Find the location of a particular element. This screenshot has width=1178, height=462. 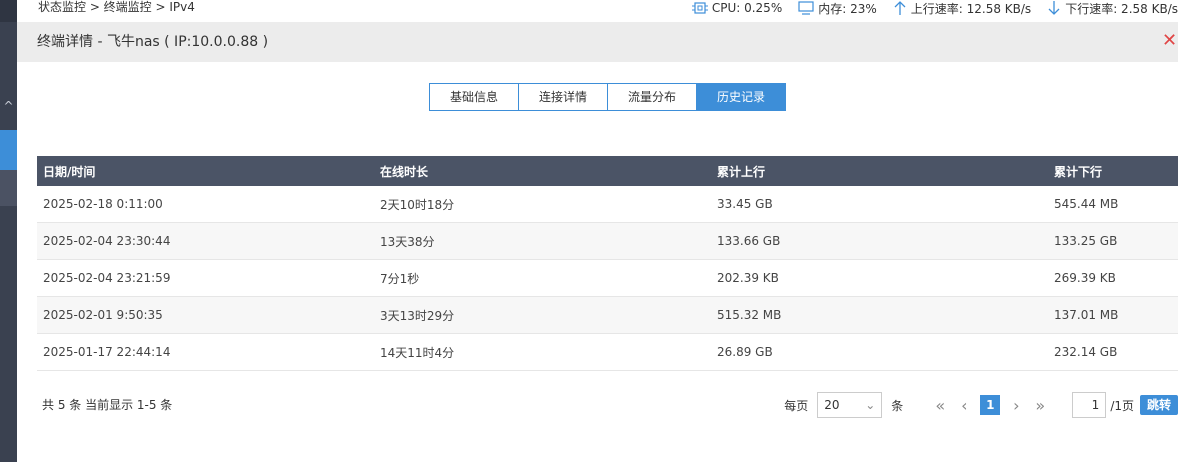

pagination: 每页 20 ⌄ 条 « ‹ 1 › » 1 /1页 跳转 is located at coordinates (981, 405).